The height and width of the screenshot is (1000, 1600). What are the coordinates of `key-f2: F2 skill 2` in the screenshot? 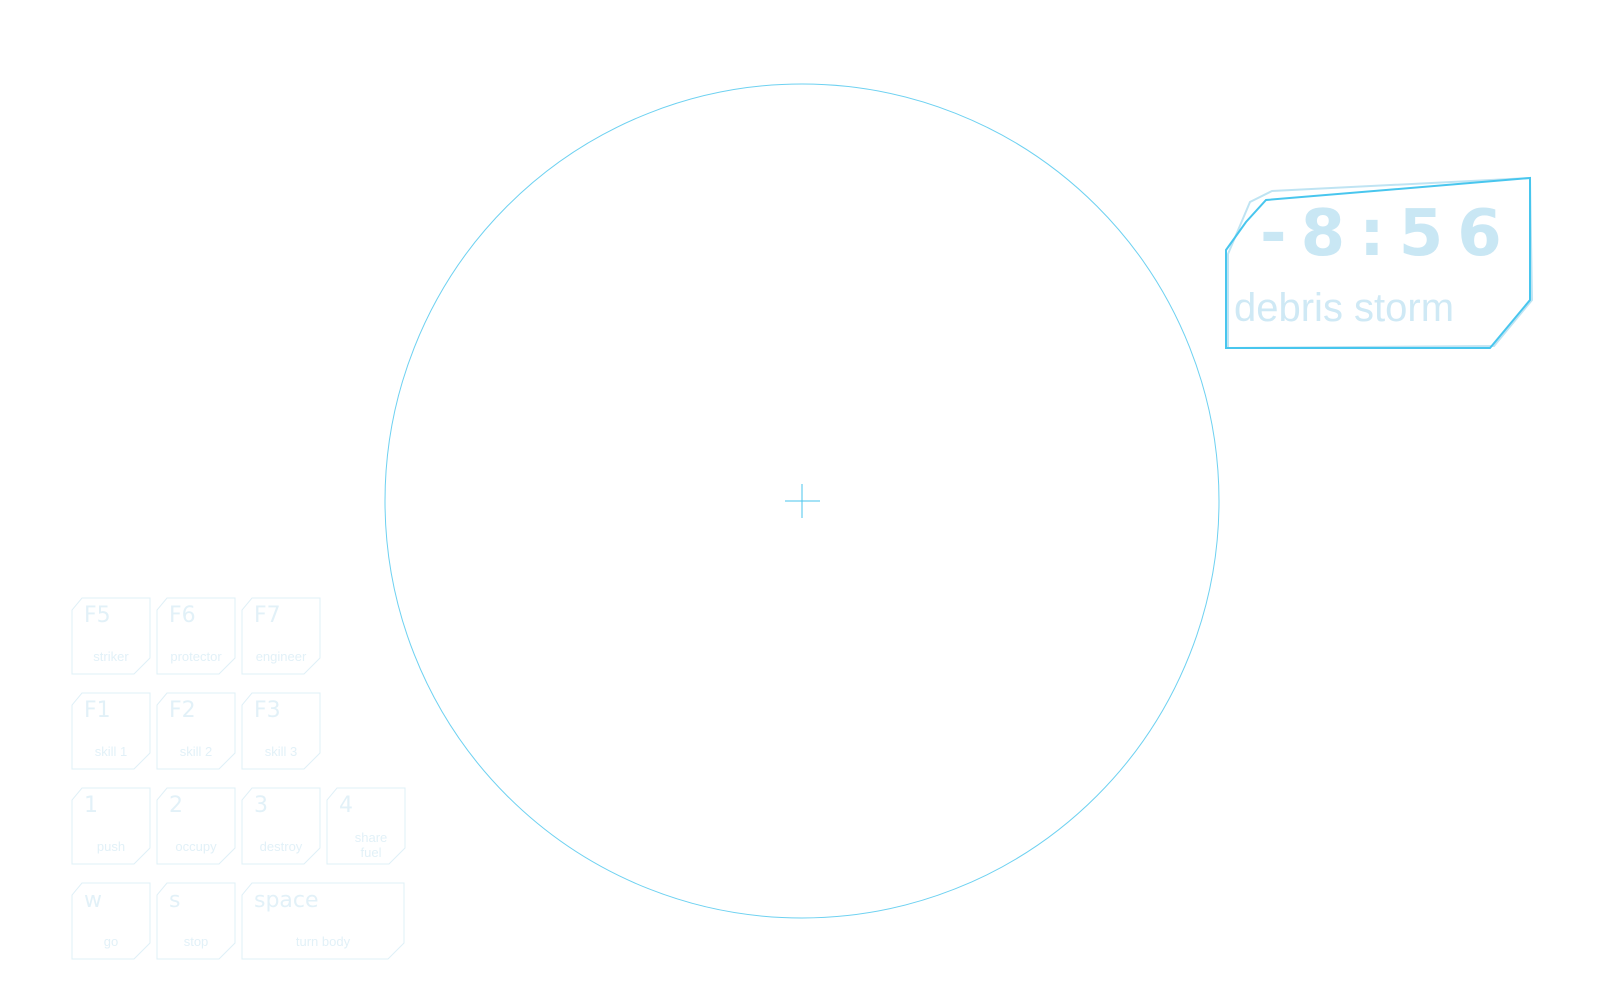 It's located at (196, 731).